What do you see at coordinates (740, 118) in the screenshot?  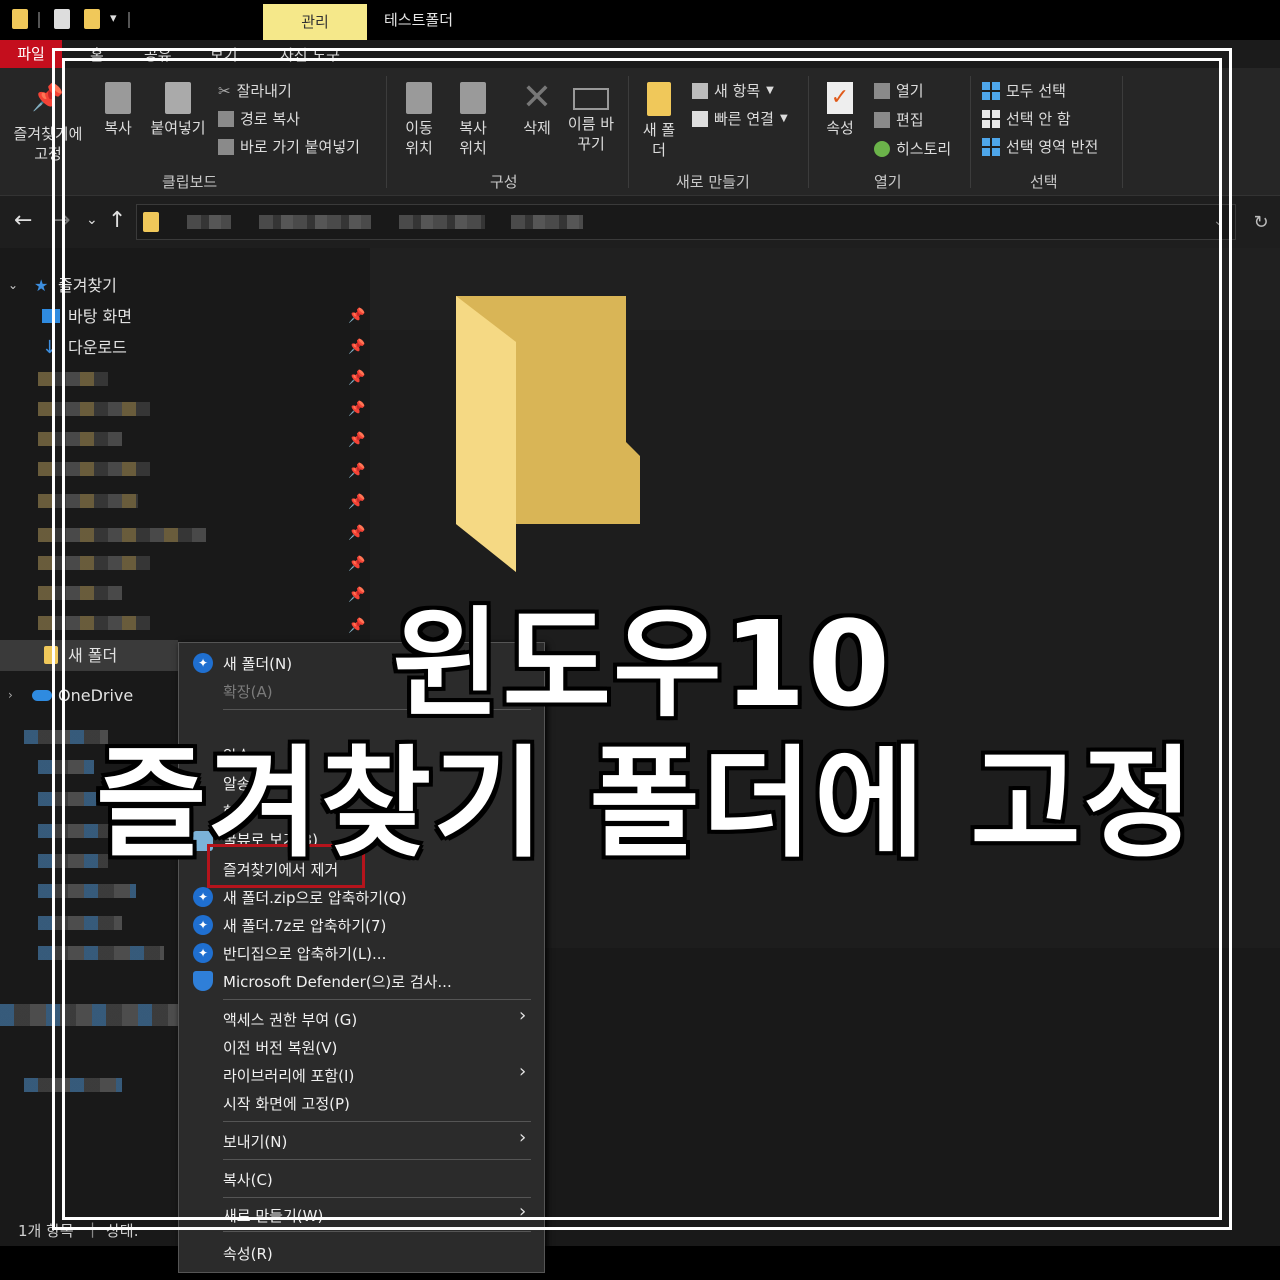 I see `easy-access-button: 빠른 연결 ▼` at bounding box center [740, 118].